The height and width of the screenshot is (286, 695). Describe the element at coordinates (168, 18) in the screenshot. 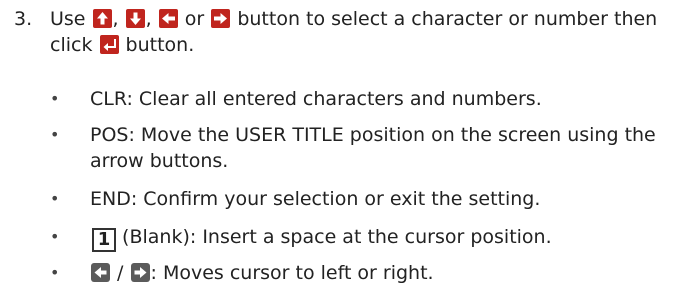

I see `arrow-left-icon` at that location.